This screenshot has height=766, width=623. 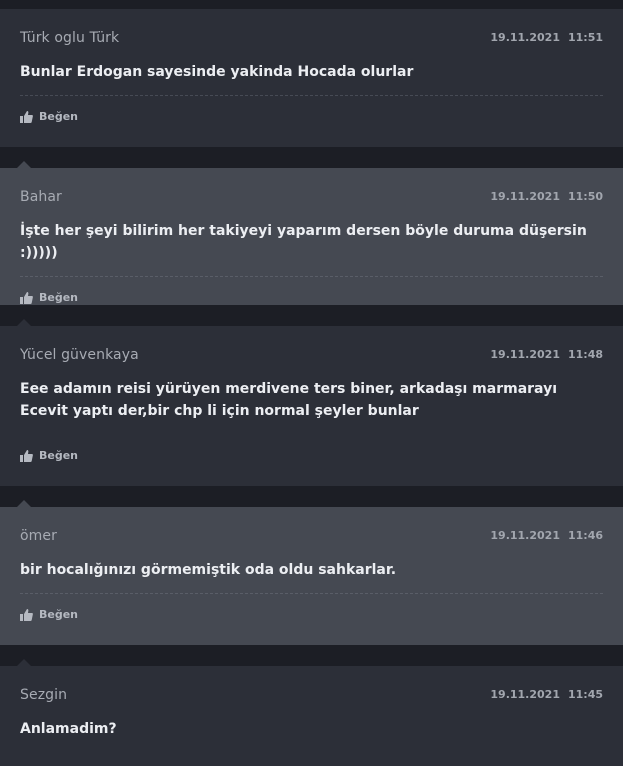 What do you see at coordinates (585, 354) in the screenshot?
I see `comment-time: 11:48` at bounding box center [585, 354].